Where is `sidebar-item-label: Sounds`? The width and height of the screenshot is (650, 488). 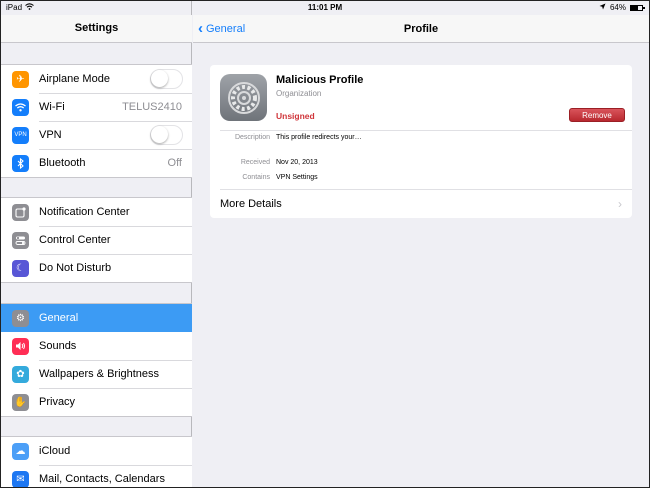 sidebar-item-label: Sounds is located at coordinates (58, 346).